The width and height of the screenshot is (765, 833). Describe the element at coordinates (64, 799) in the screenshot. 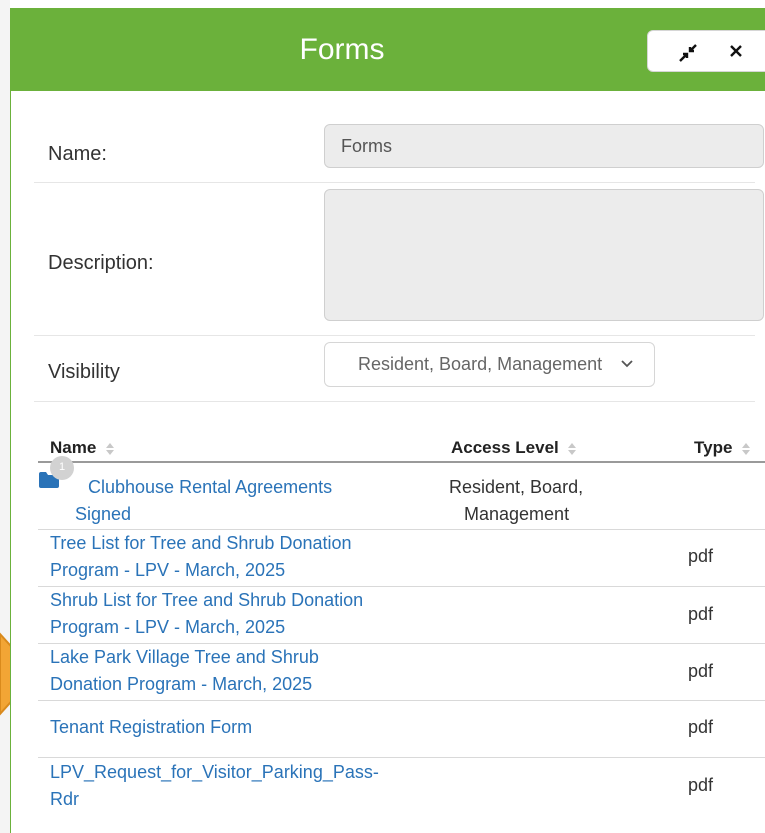

I see `table-row-link: Rdr` at that location.